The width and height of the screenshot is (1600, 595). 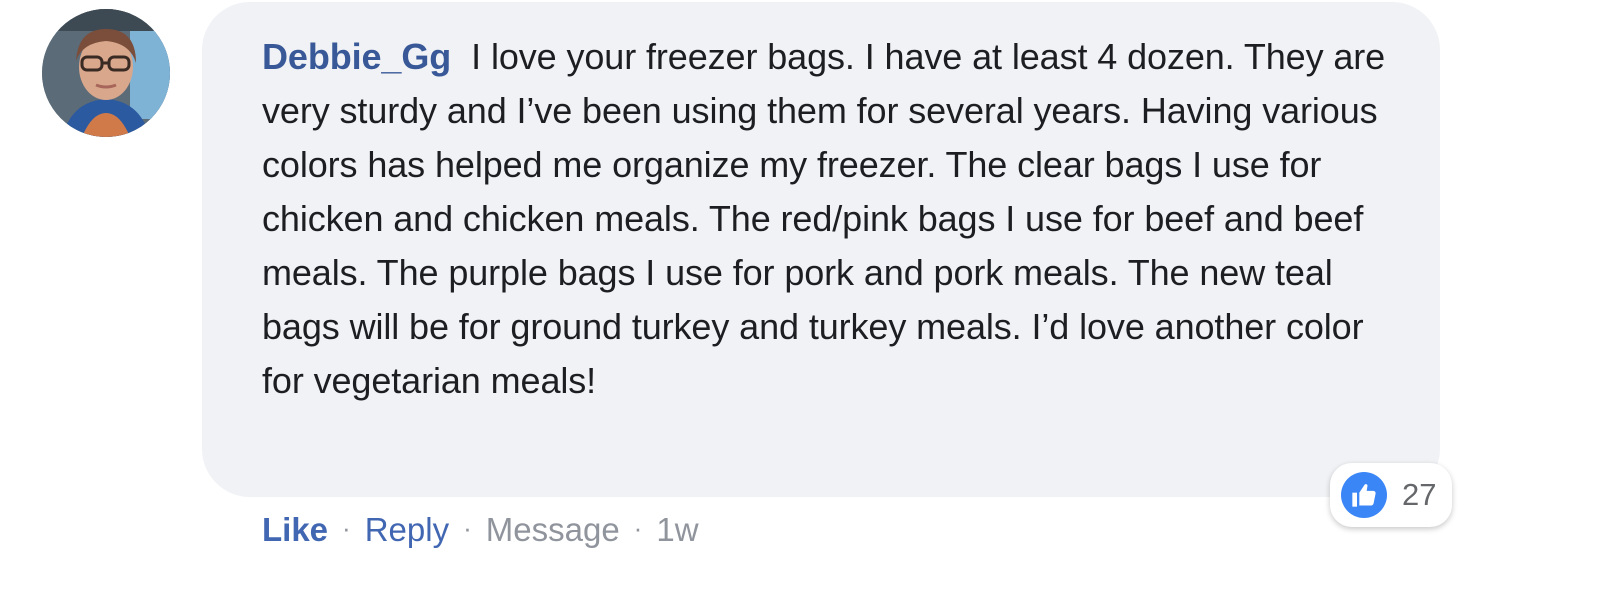 I want to click on author-name: Debbie_Gg, so click(x=356, y=56).